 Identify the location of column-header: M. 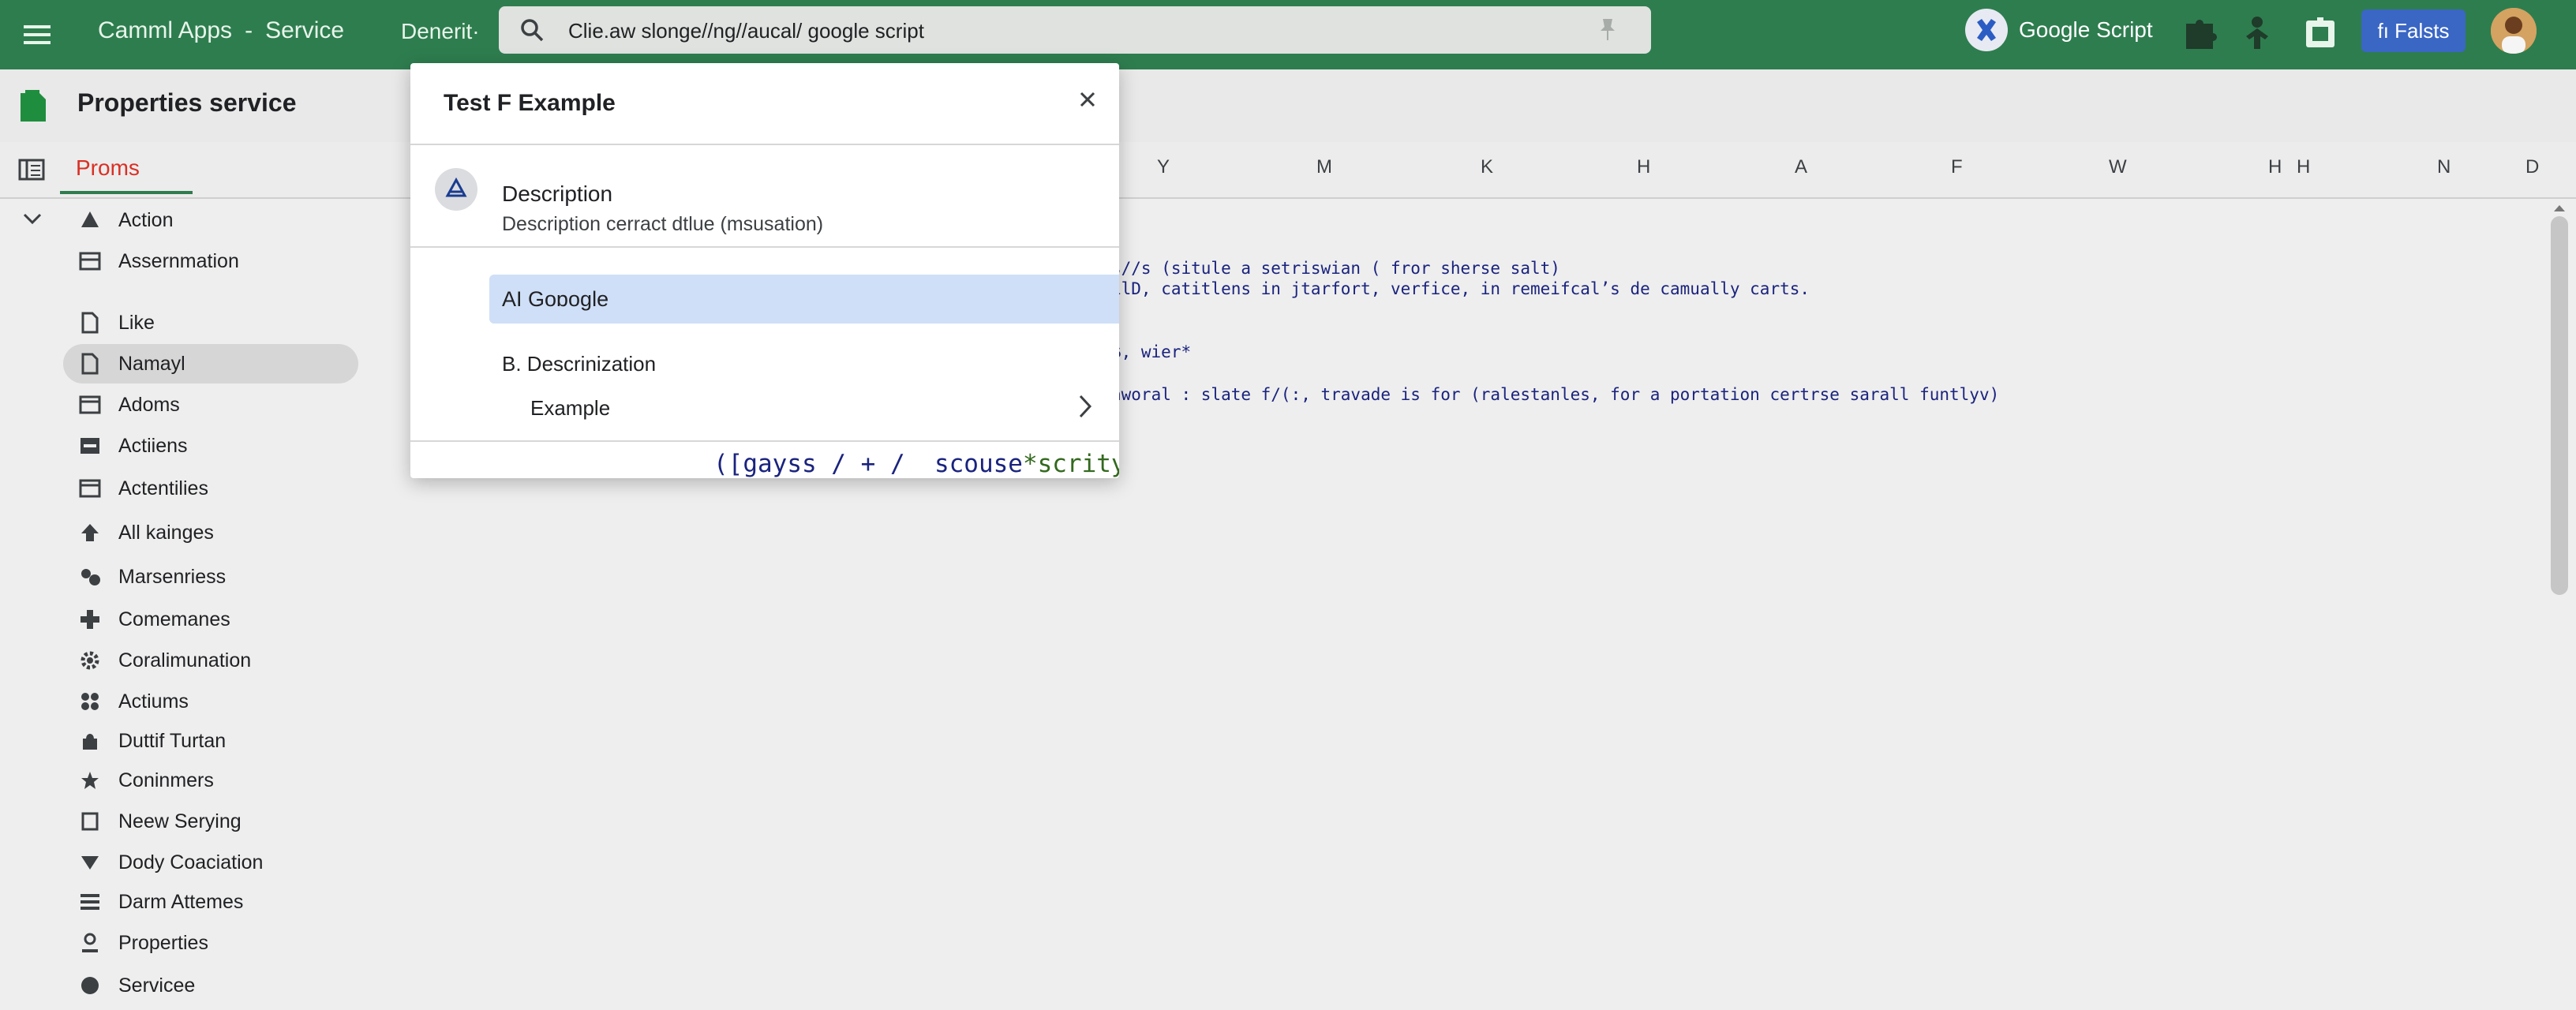
(1324, 167).